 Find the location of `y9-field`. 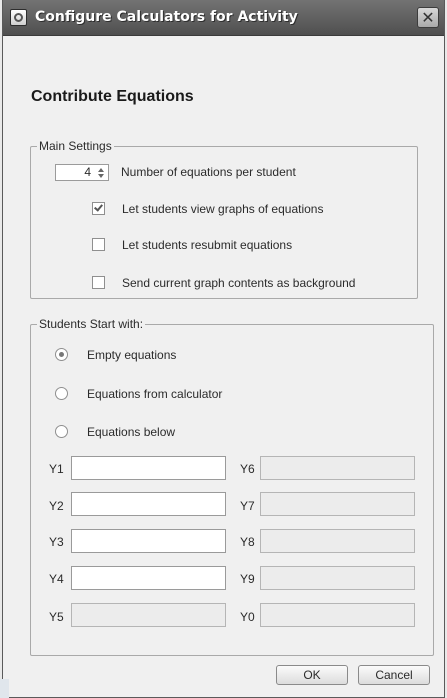

y9-field is located at coordinates (337, 578).